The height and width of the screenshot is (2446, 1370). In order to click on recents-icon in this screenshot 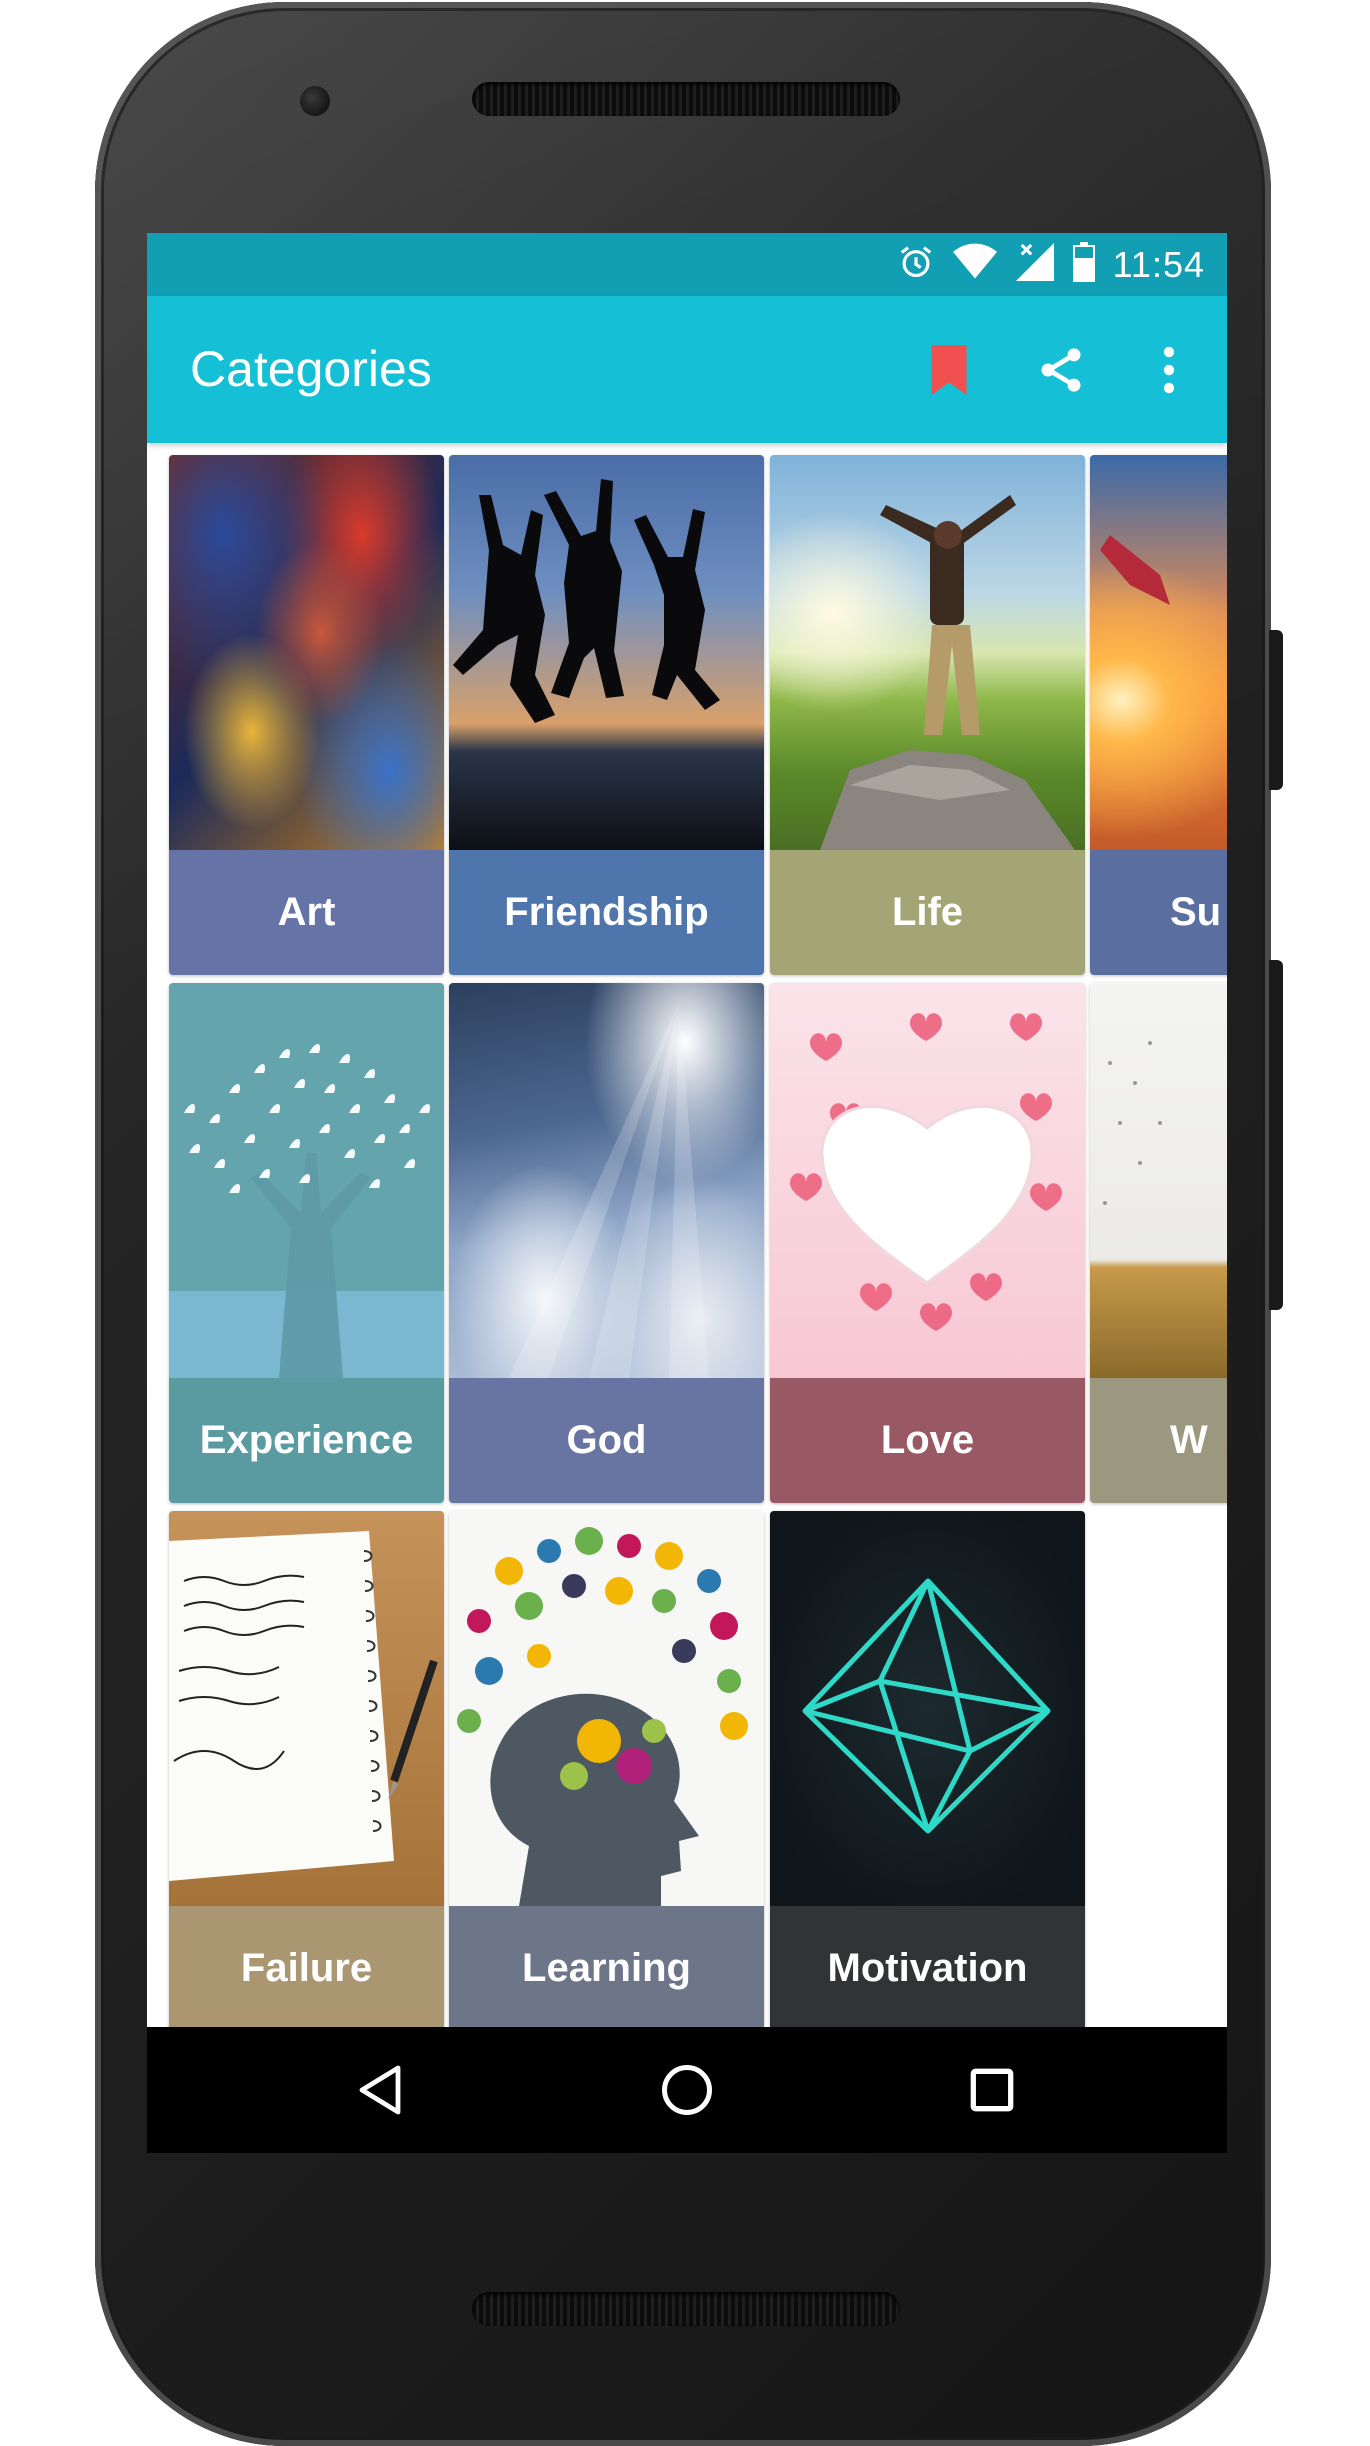, I will do `click(992, 2090)`.